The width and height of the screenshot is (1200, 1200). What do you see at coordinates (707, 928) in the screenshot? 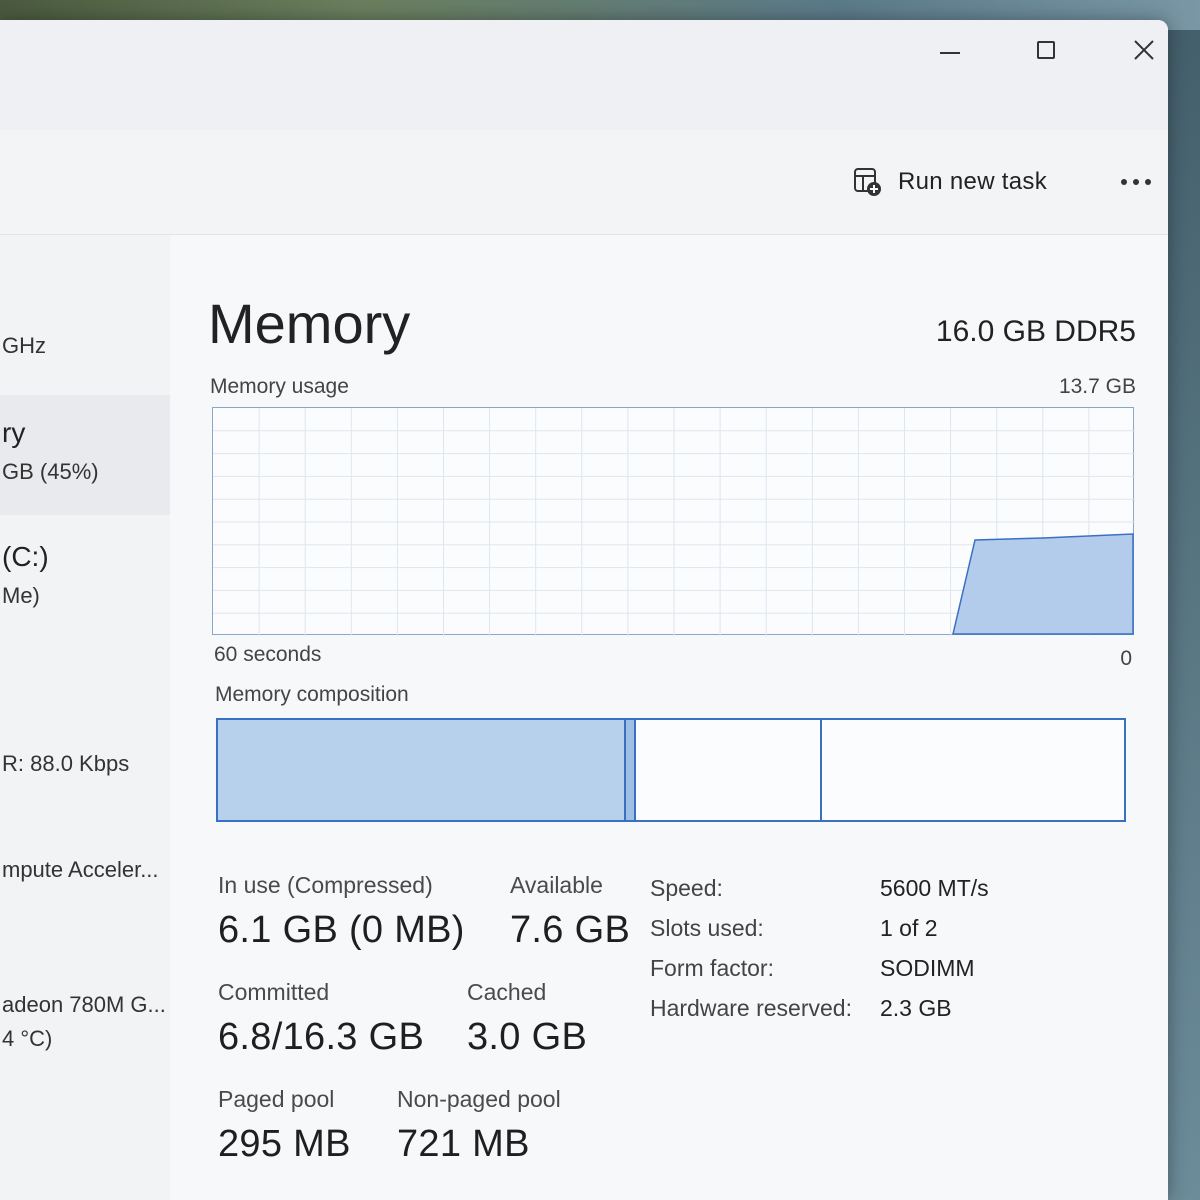
I see `spec-key: Slots used:` at bounding box center [707, 928].